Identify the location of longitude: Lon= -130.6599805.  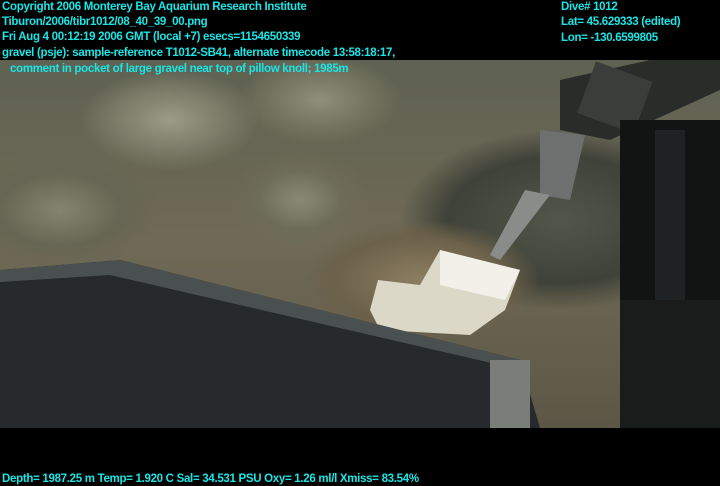
(609, 38).